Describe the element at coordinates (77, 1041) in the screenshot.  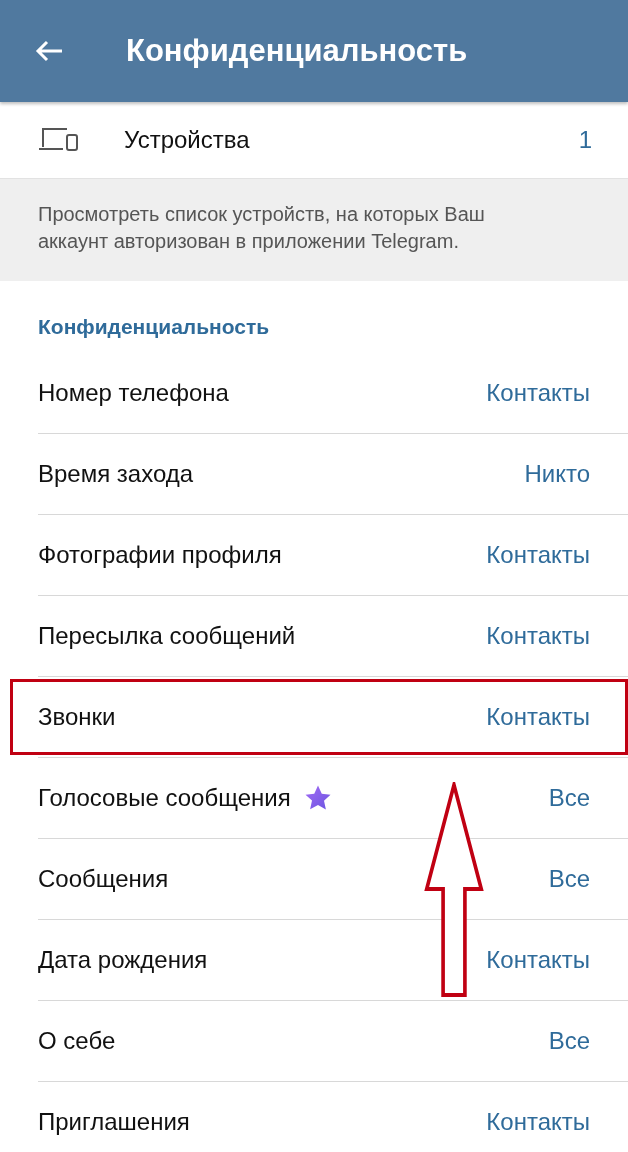
I see `row-label: О себе` at that location.